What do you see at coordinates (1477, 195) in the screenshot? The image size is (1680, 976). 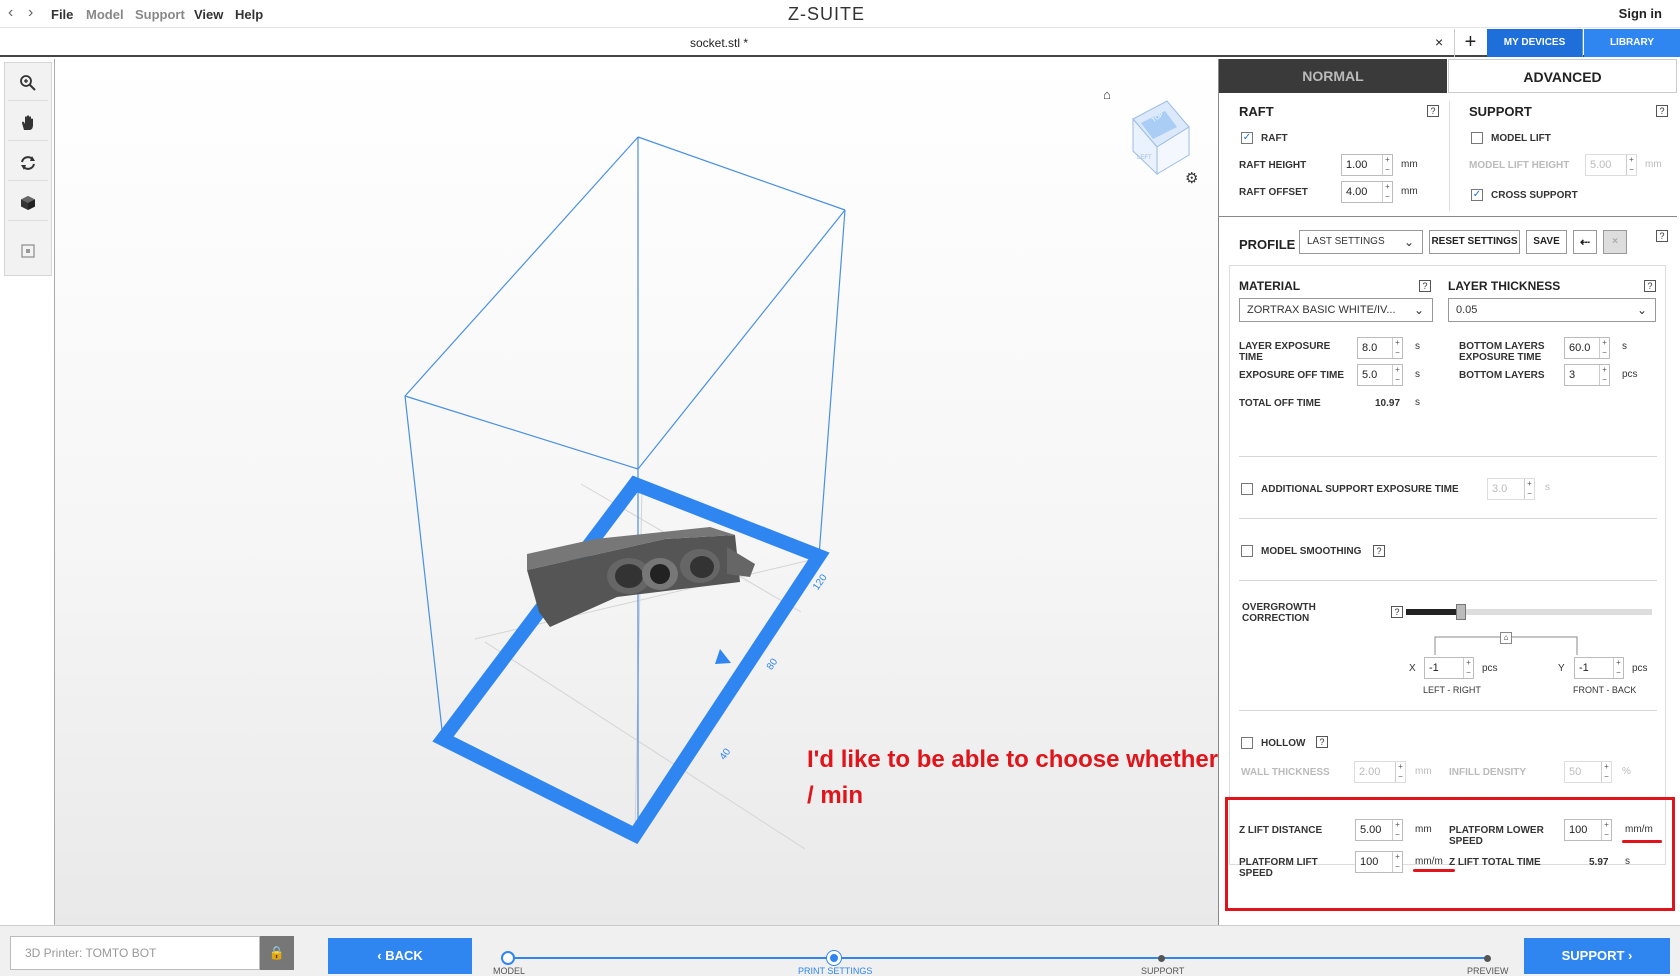 I see `cross-support-checkbox: ✓` at bounding box center [1477, 195].